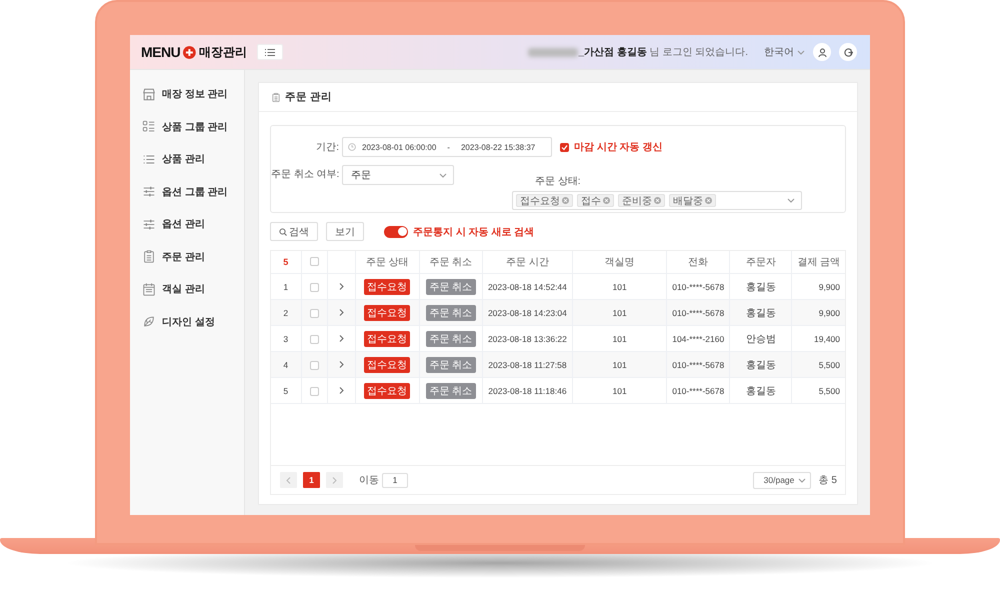  What do you see at coordinates (187, 94) in the screenshot?
I see `sidebar-item: 매장 정보 관리` at bounding box center [187, 94].